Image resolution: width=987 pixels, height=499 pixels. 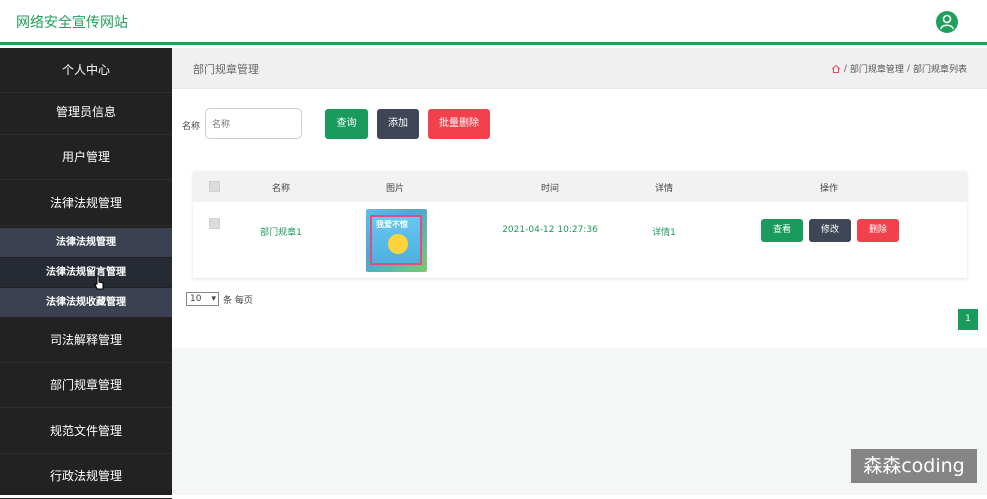 What do you see at coordinates (86, 385) in the screenshot?
I see `sidebar-item-department-rules: 部门规章管理` at bounding box center [86, 385].